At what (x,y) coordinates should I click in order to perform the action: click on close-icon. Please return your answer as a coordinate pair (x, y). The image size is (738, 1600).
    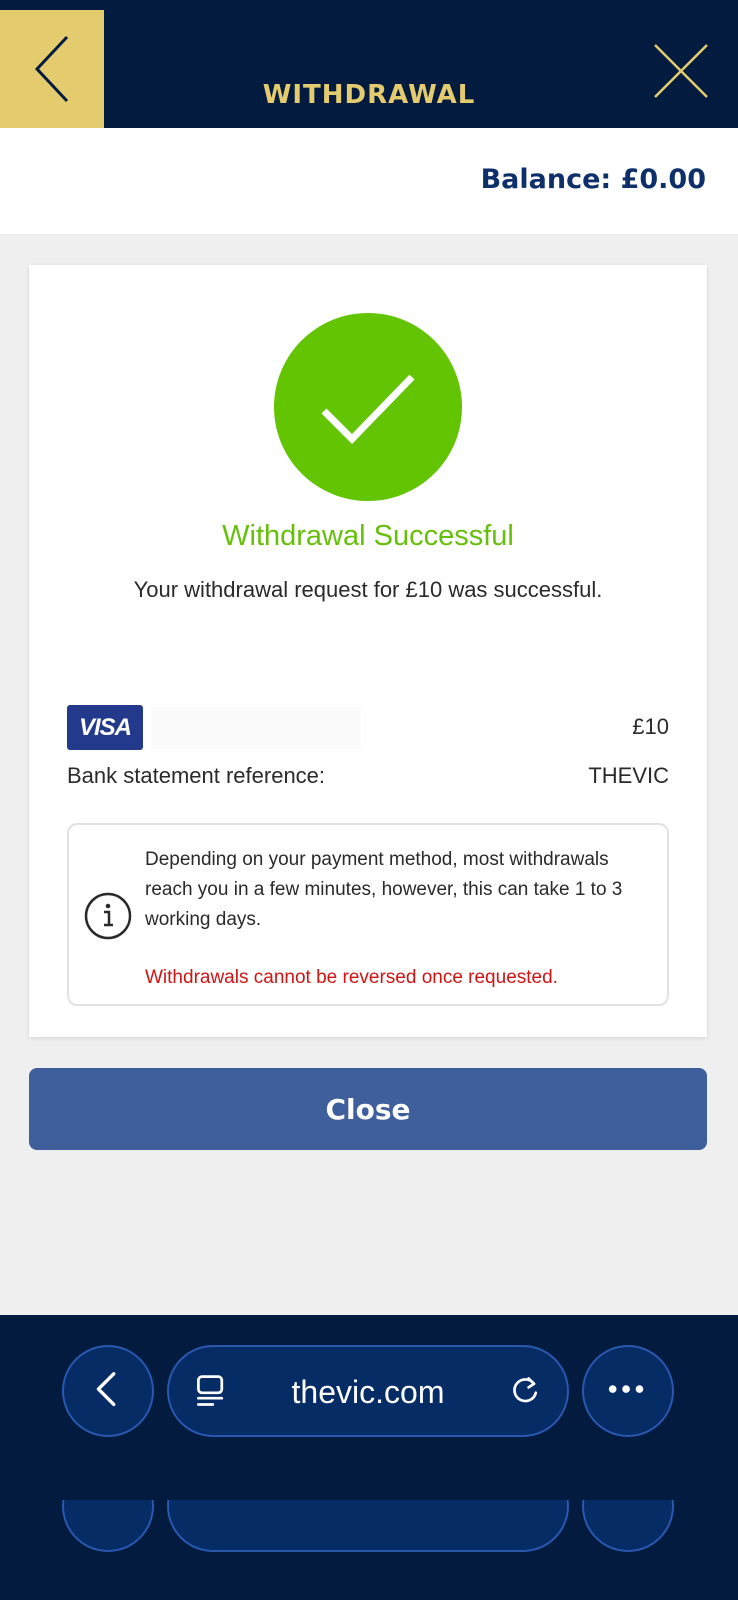
    Looking at the image, I should click on (681, 71).